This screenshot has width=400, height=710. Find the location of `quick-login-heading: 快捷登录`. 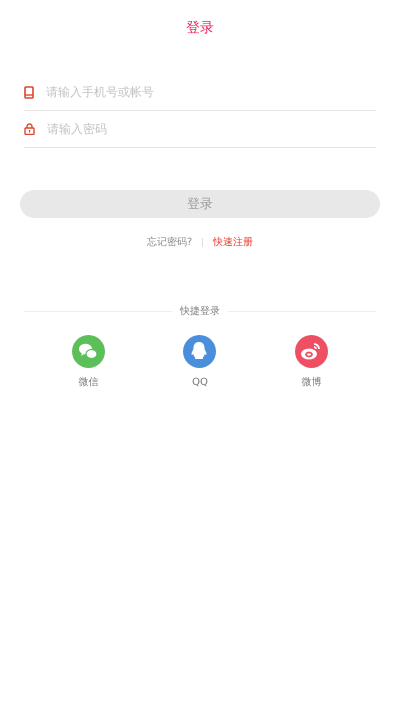

quick-login-heading: 快捷登录 is located at coordinates (200, 311).